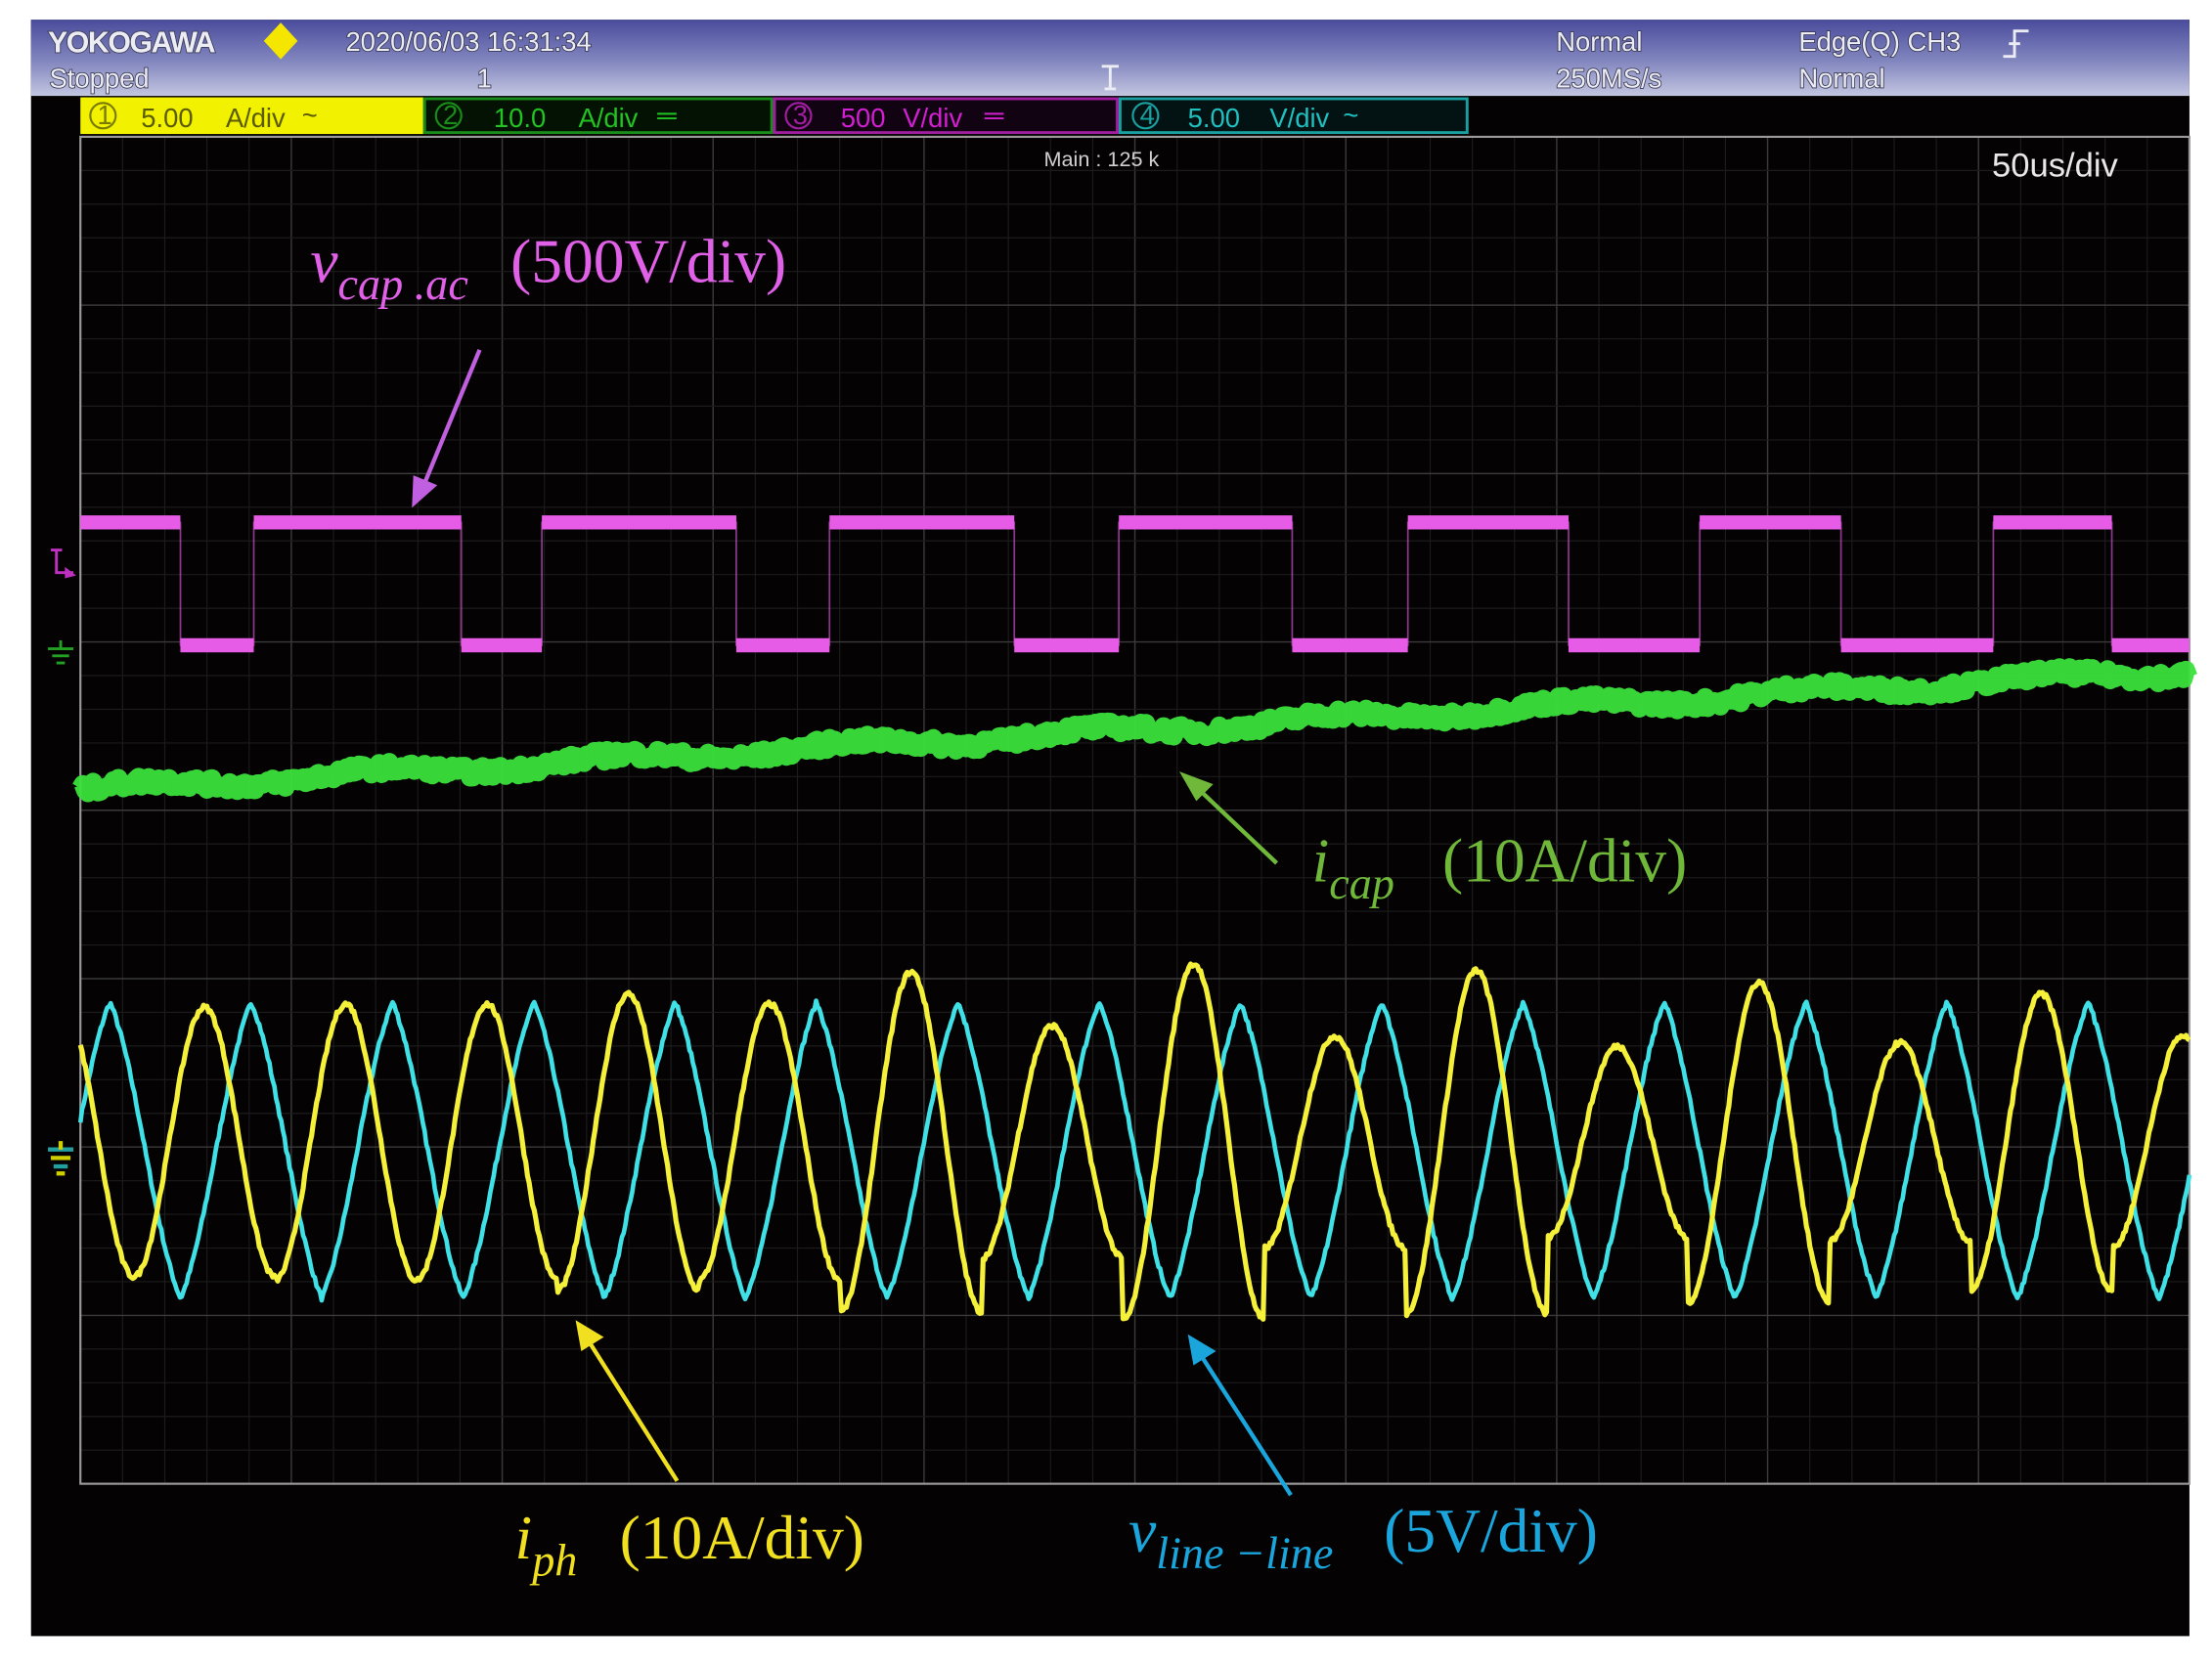  What do you see at coordinates (1147, 115) in the screenshot?
I see `channel-number: 4` at bounding box center [1147, 115].